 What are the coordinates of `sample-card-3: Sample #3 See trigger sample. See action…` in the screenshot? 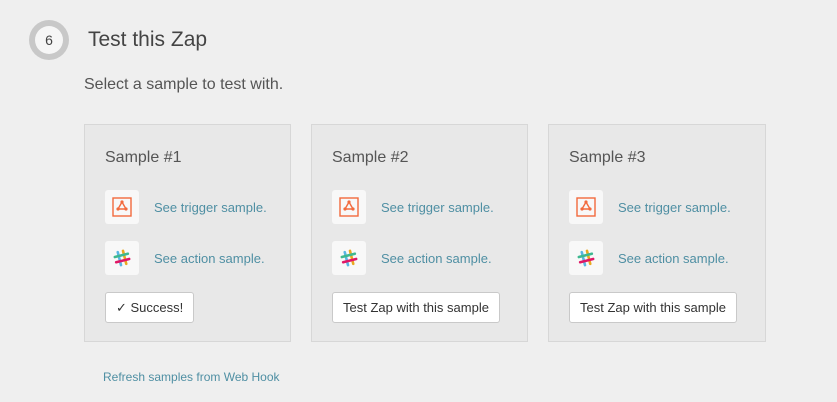 It's located at (657, 233).